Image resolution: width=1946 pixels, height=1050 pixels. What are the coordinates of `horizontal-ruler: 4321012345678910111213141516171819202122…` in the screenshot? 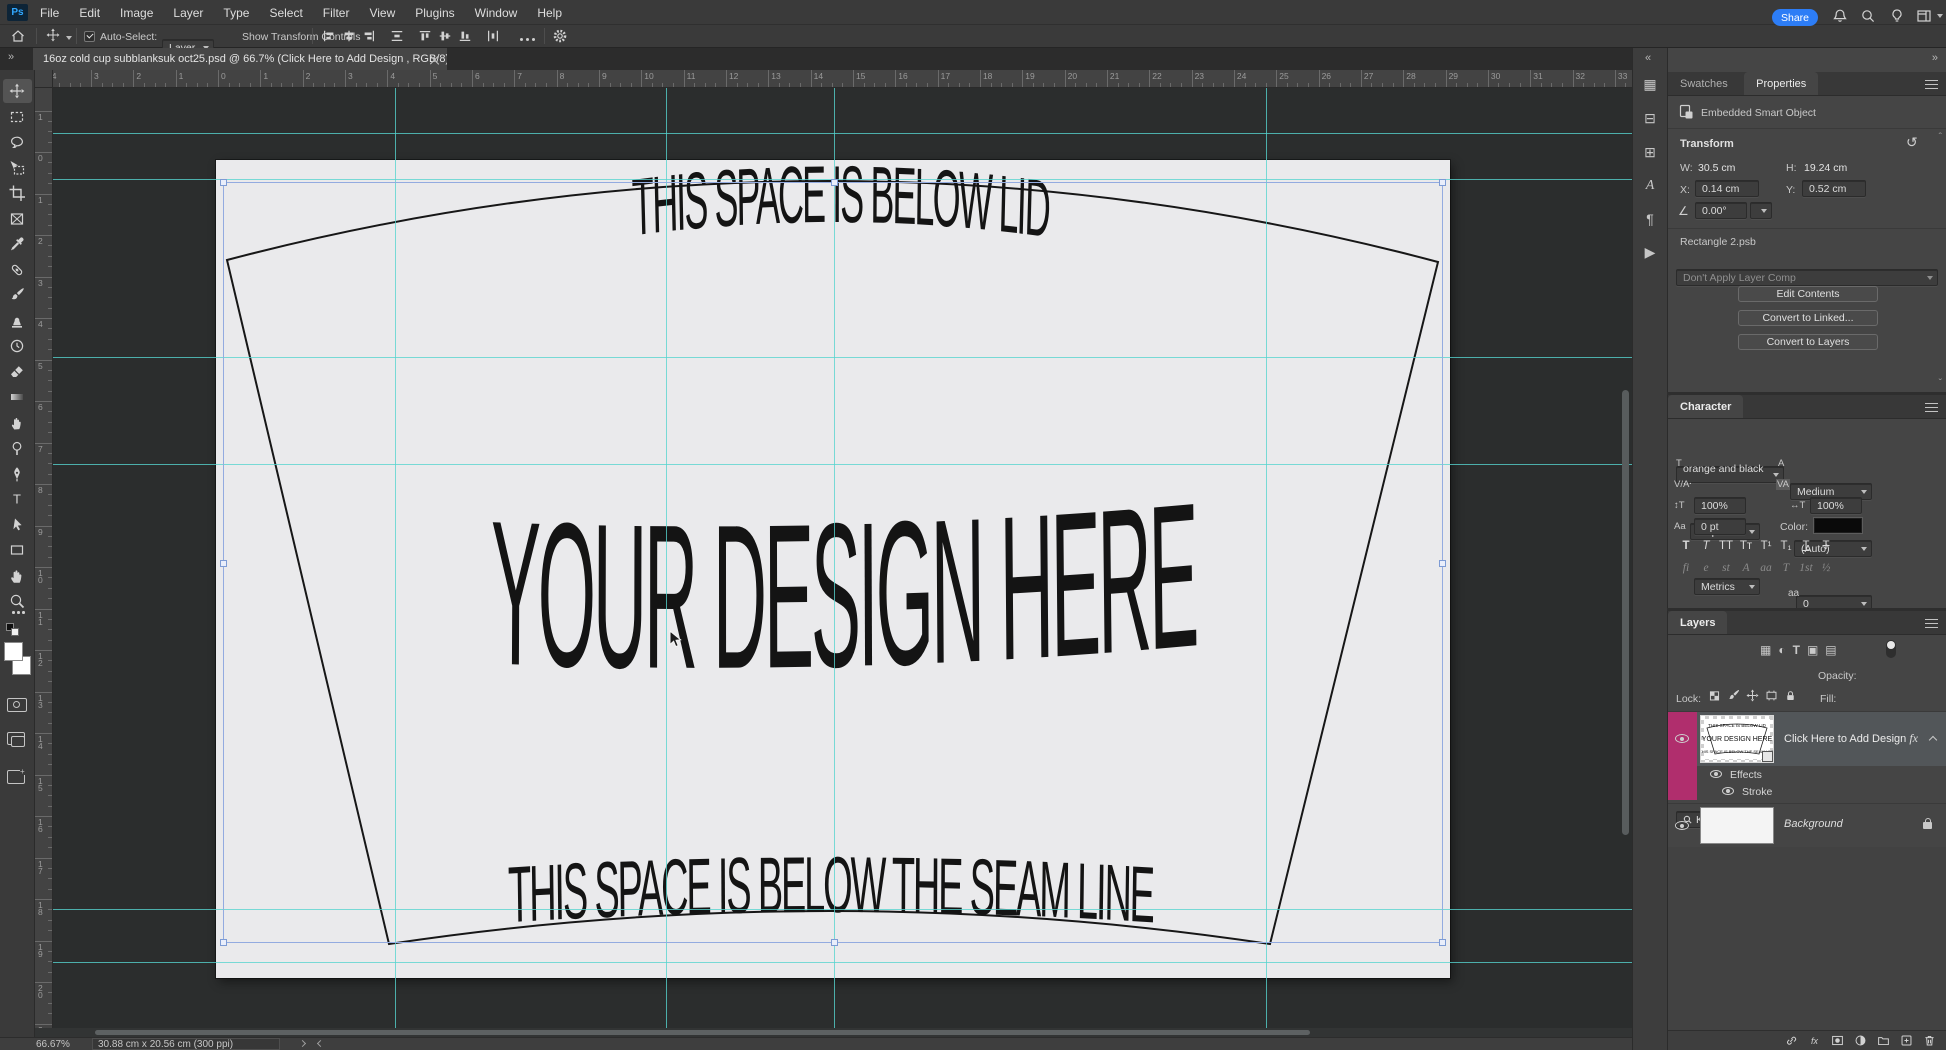 It's located at (842, 79).